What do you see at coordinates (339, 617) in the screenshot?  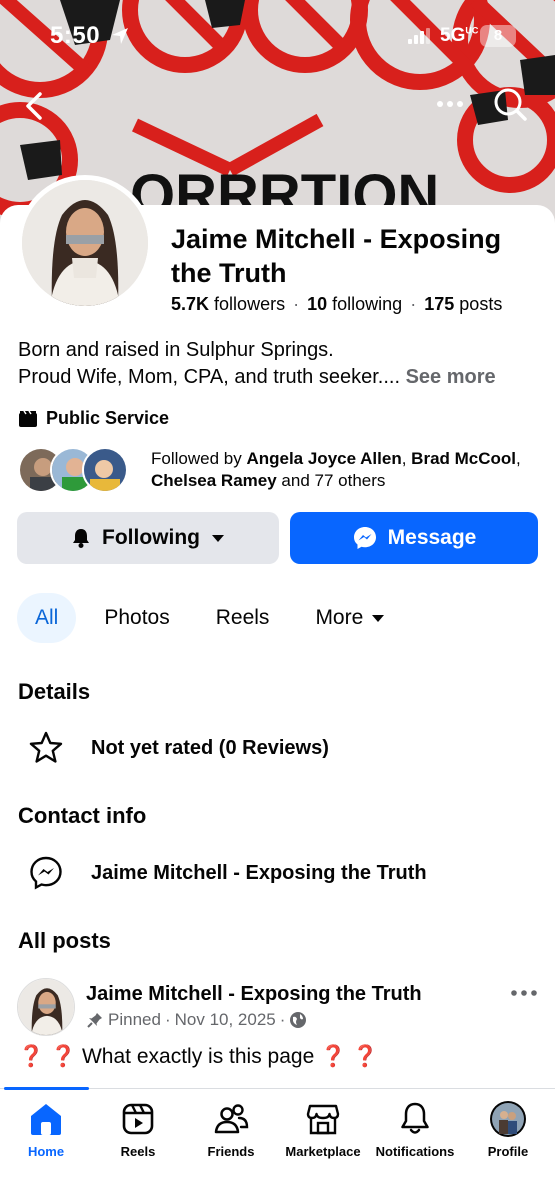 I see `tab-more-label: More` at bounding box center [339, 617].